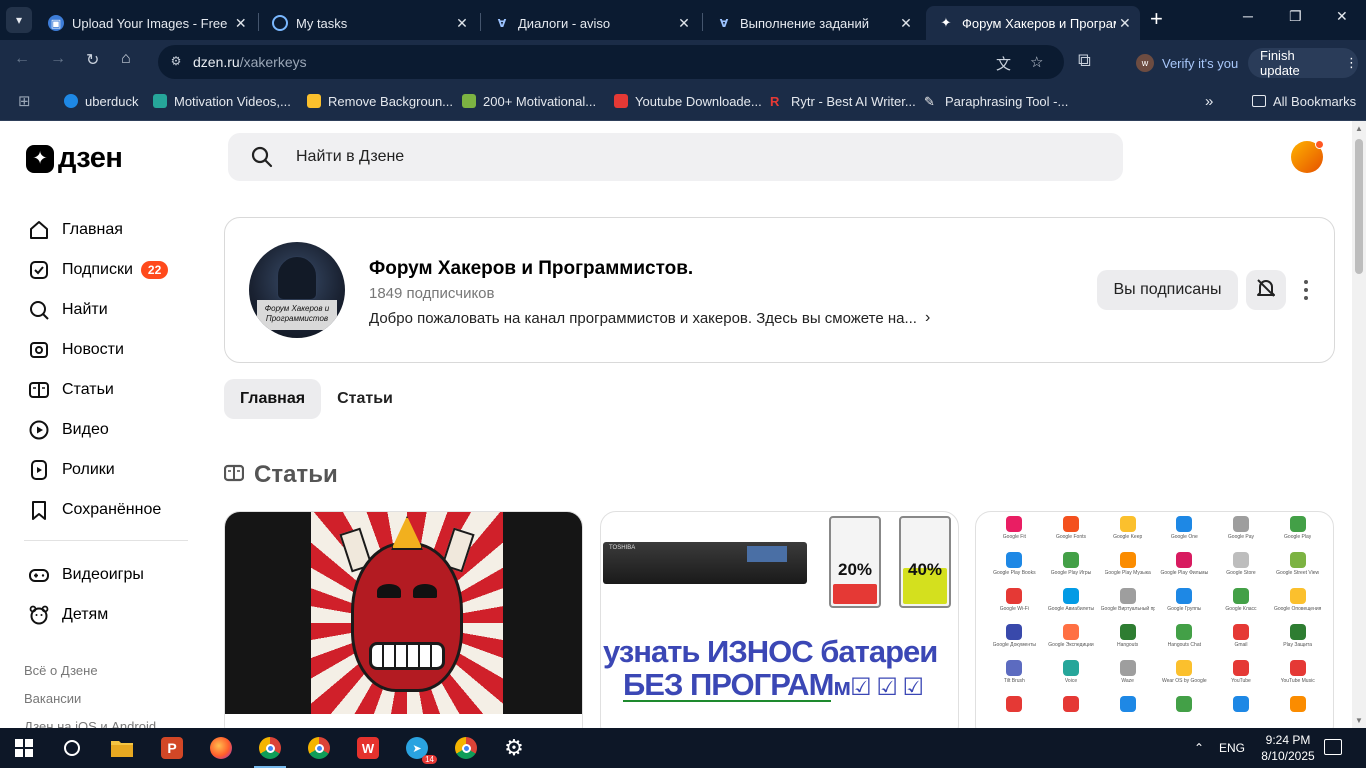 This screenshot has width=1366, height=768. What do you see at coordinates (273, 399) in the screenshot?
I see `tab-main: Главная` at bounding box center [273, 399].